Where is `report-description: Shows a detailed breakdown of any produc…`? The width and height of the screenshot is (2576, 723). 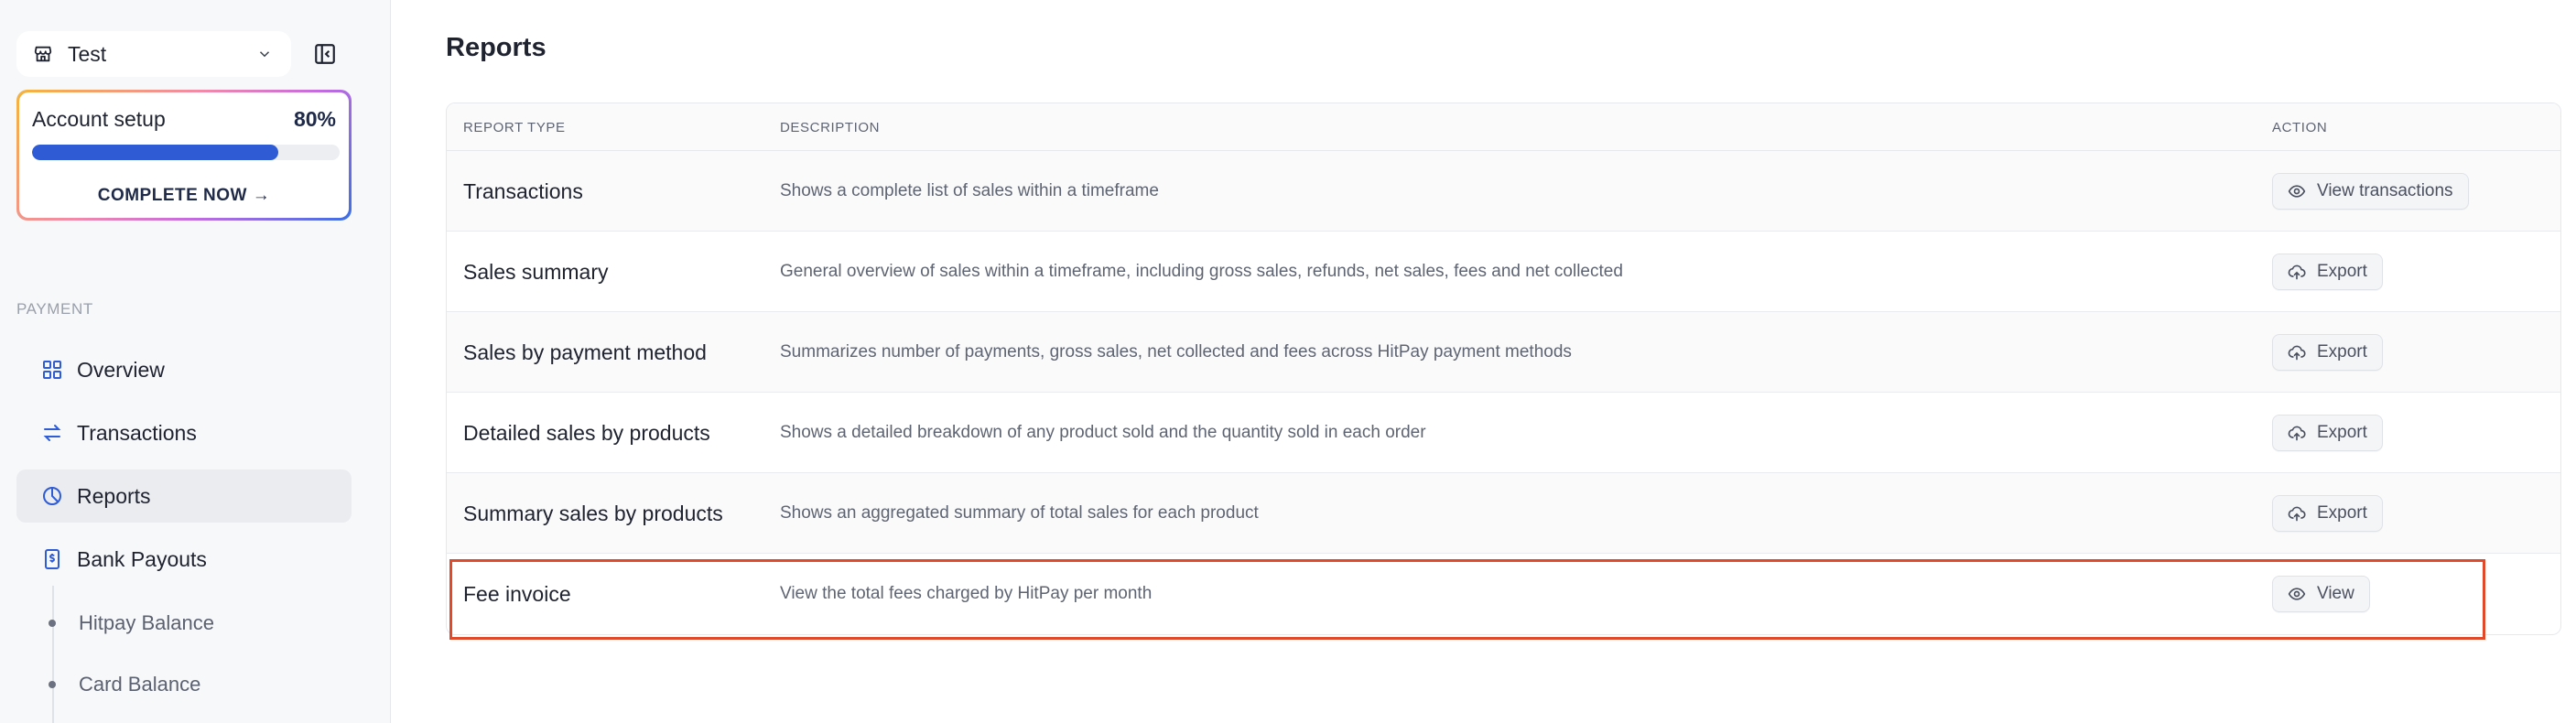
report-description: Shows a detailed breakdown of any produc… is located at coordinates (1103, 432).